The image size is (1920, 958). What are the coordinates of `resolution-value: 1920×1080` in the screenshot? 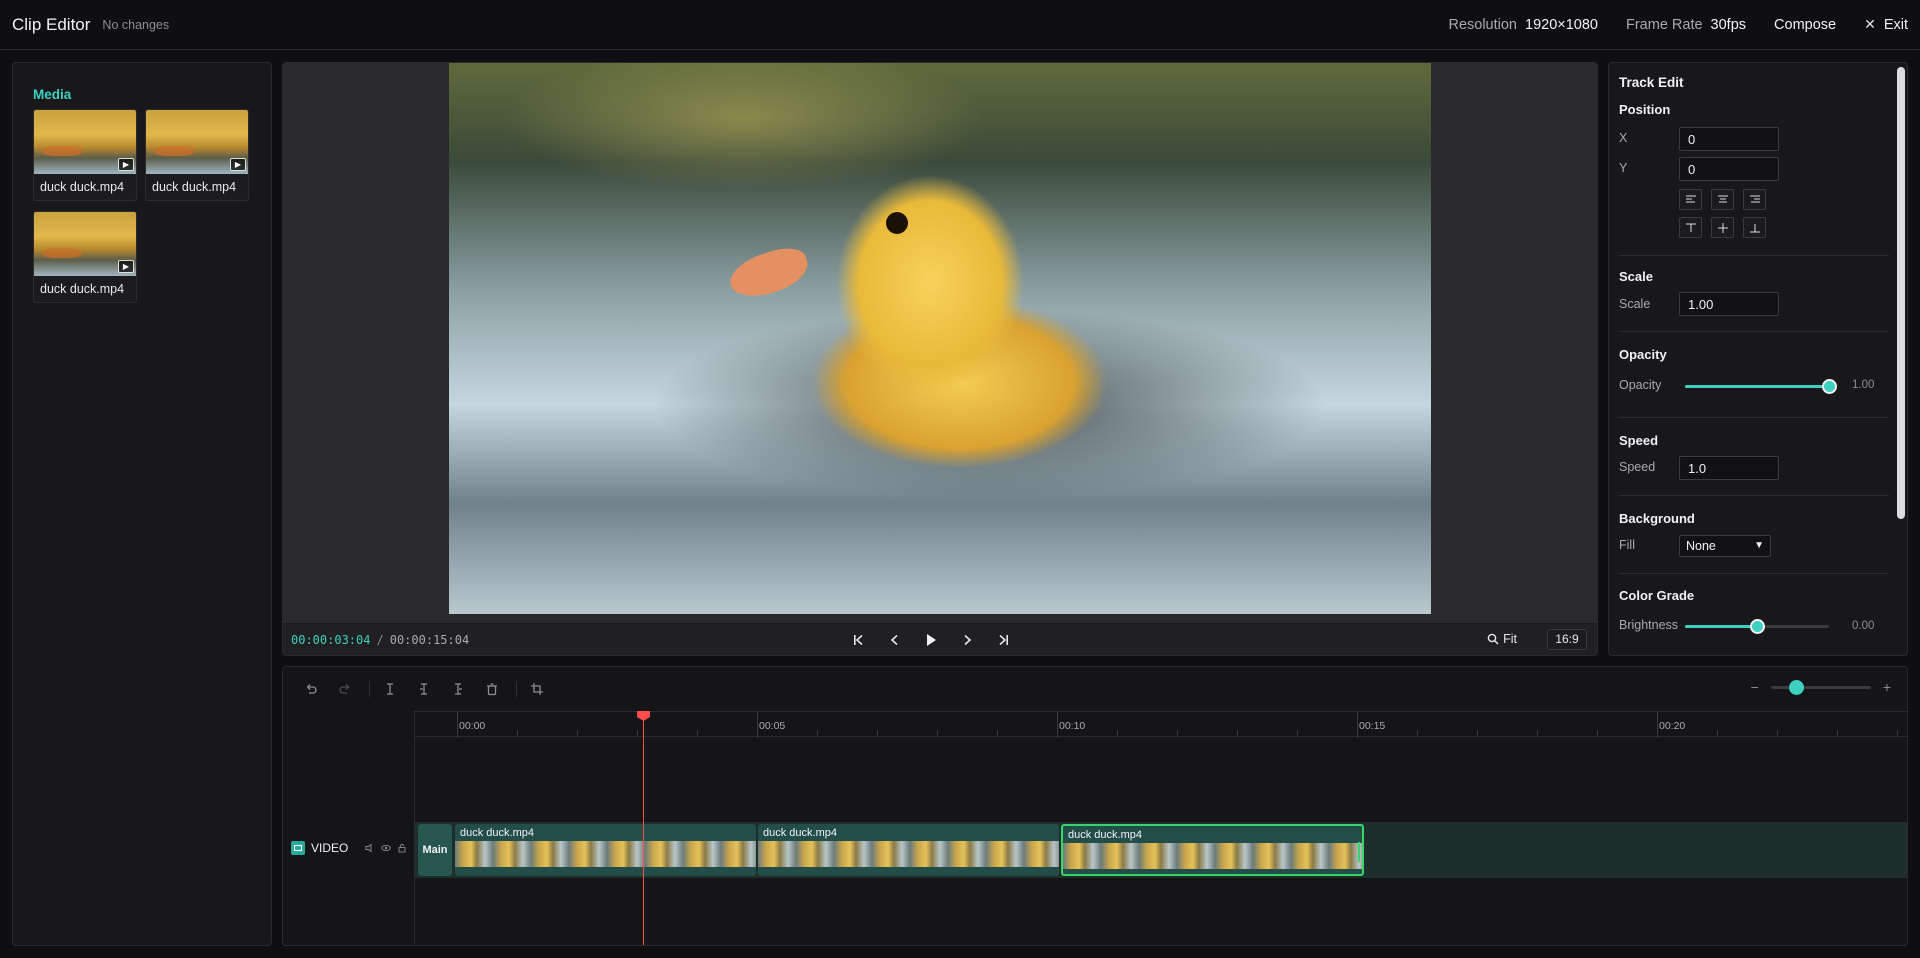 It's located at (1561, 24).